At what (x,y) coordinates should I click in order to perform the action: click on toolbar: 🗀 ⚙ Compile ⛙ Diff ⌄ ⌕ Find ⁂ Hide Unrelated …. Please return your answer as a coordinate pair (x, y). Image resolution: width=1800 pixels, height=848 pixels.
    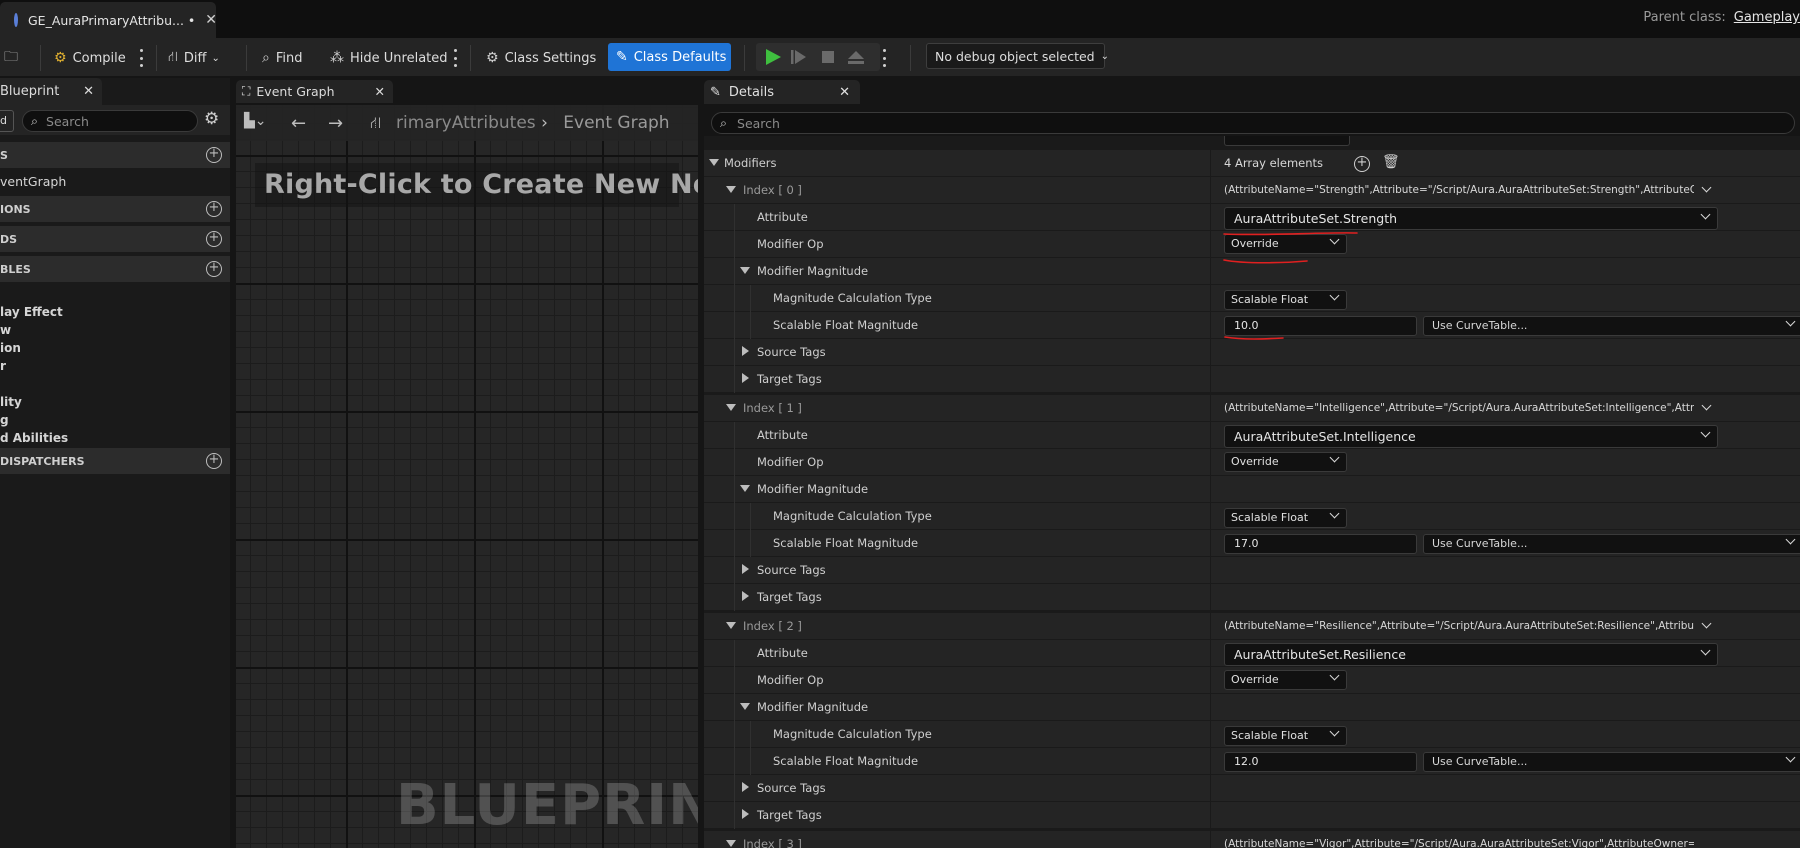
    Looking at the image, I should click on (900, 57).